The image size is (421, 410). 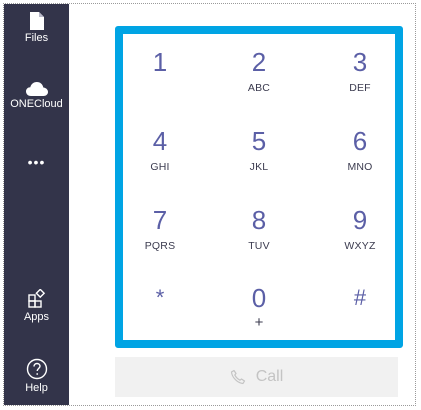 I want to click on call-button: Call, so click(x=256, y=377).